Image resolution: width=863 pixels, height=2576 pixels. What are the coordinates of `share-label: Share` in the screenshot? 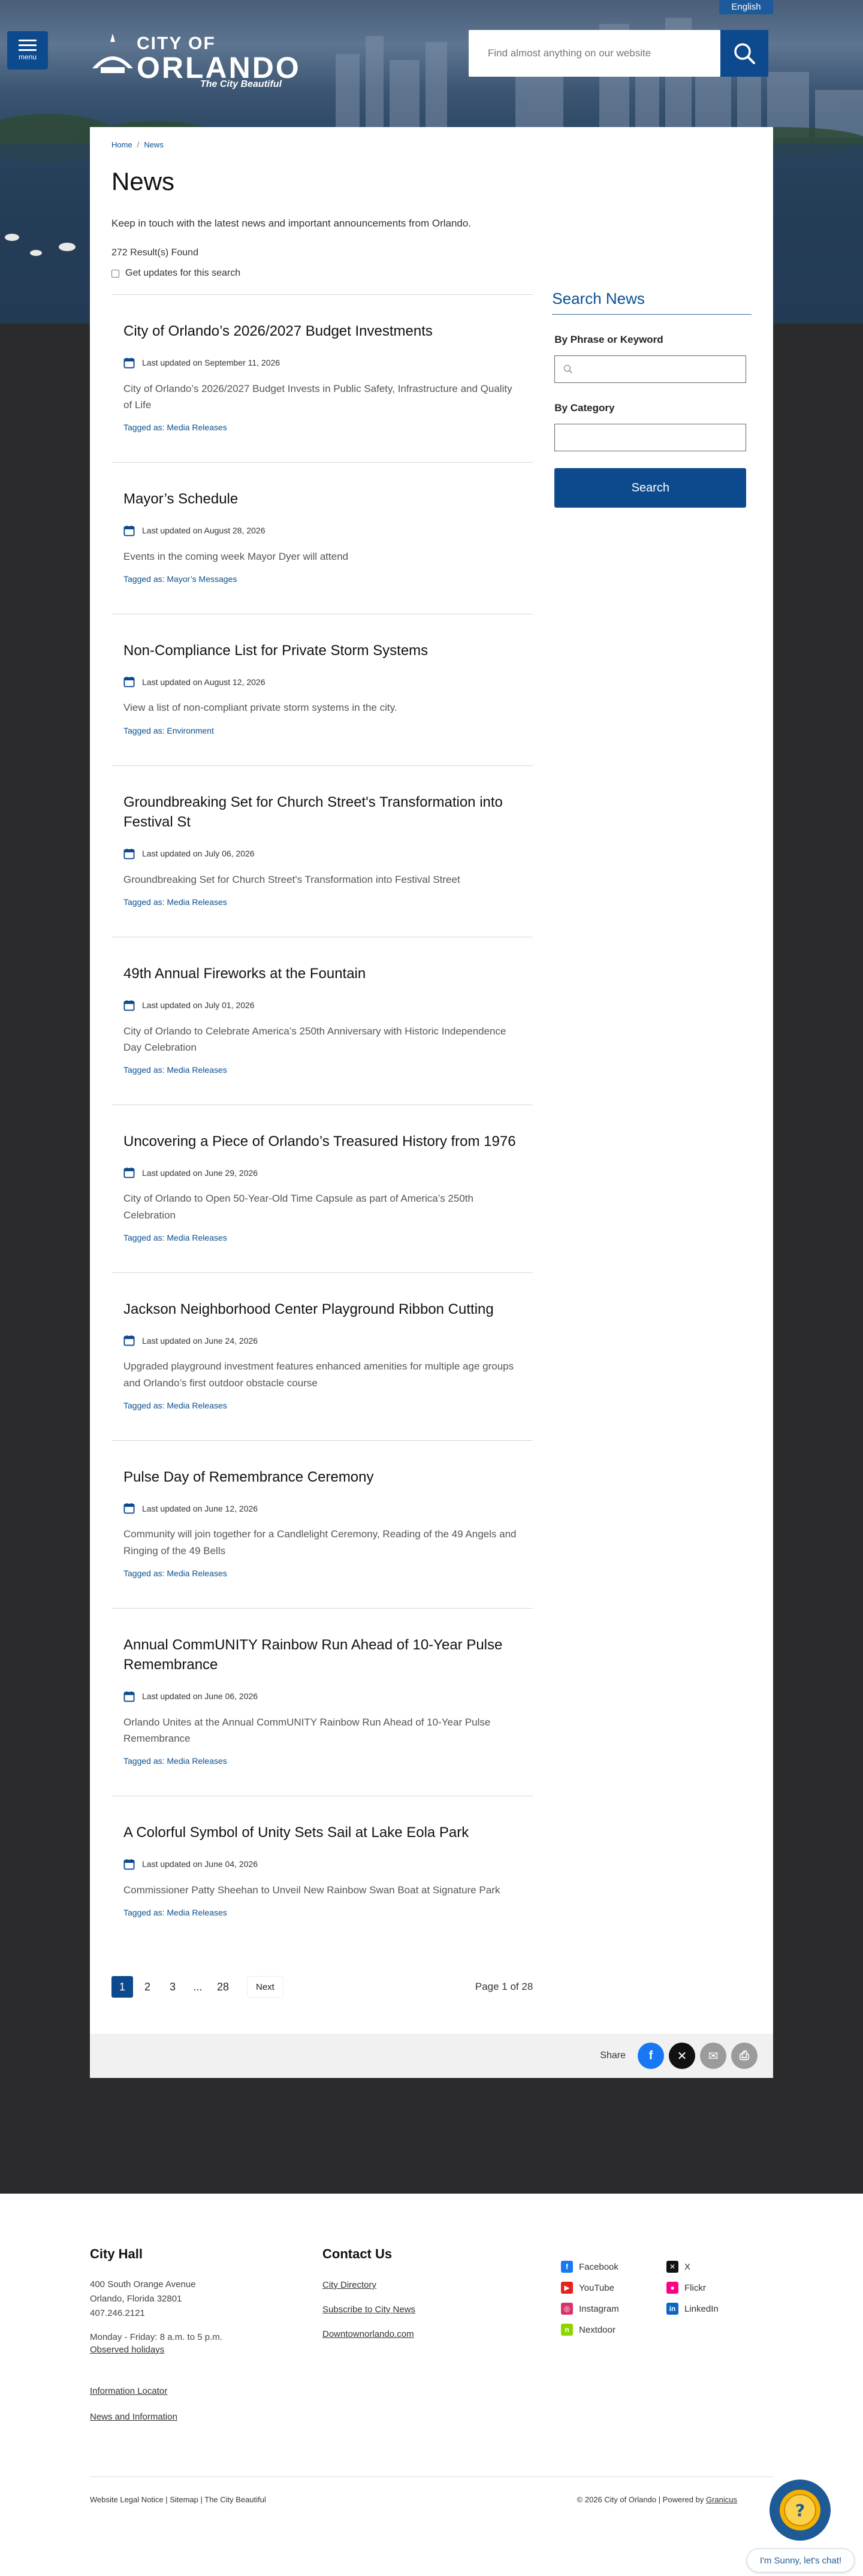 It's located at (613, 2055).